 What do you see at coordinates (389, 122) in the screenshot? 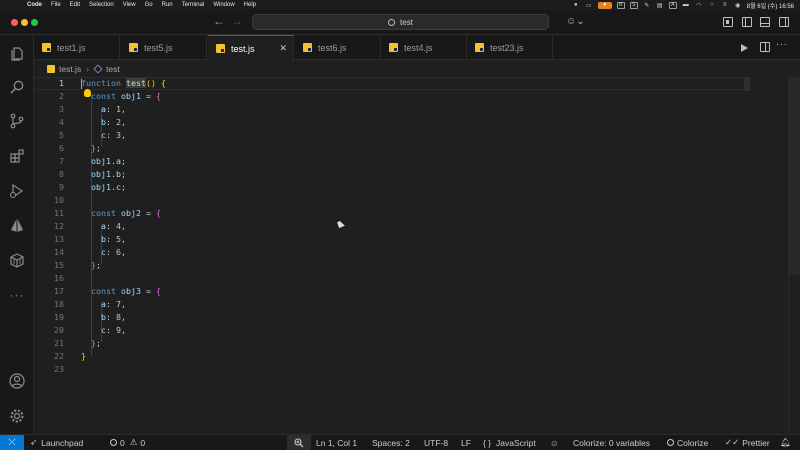
I see `code-line: 4 b: 2,` at bounding box center [389, 122].